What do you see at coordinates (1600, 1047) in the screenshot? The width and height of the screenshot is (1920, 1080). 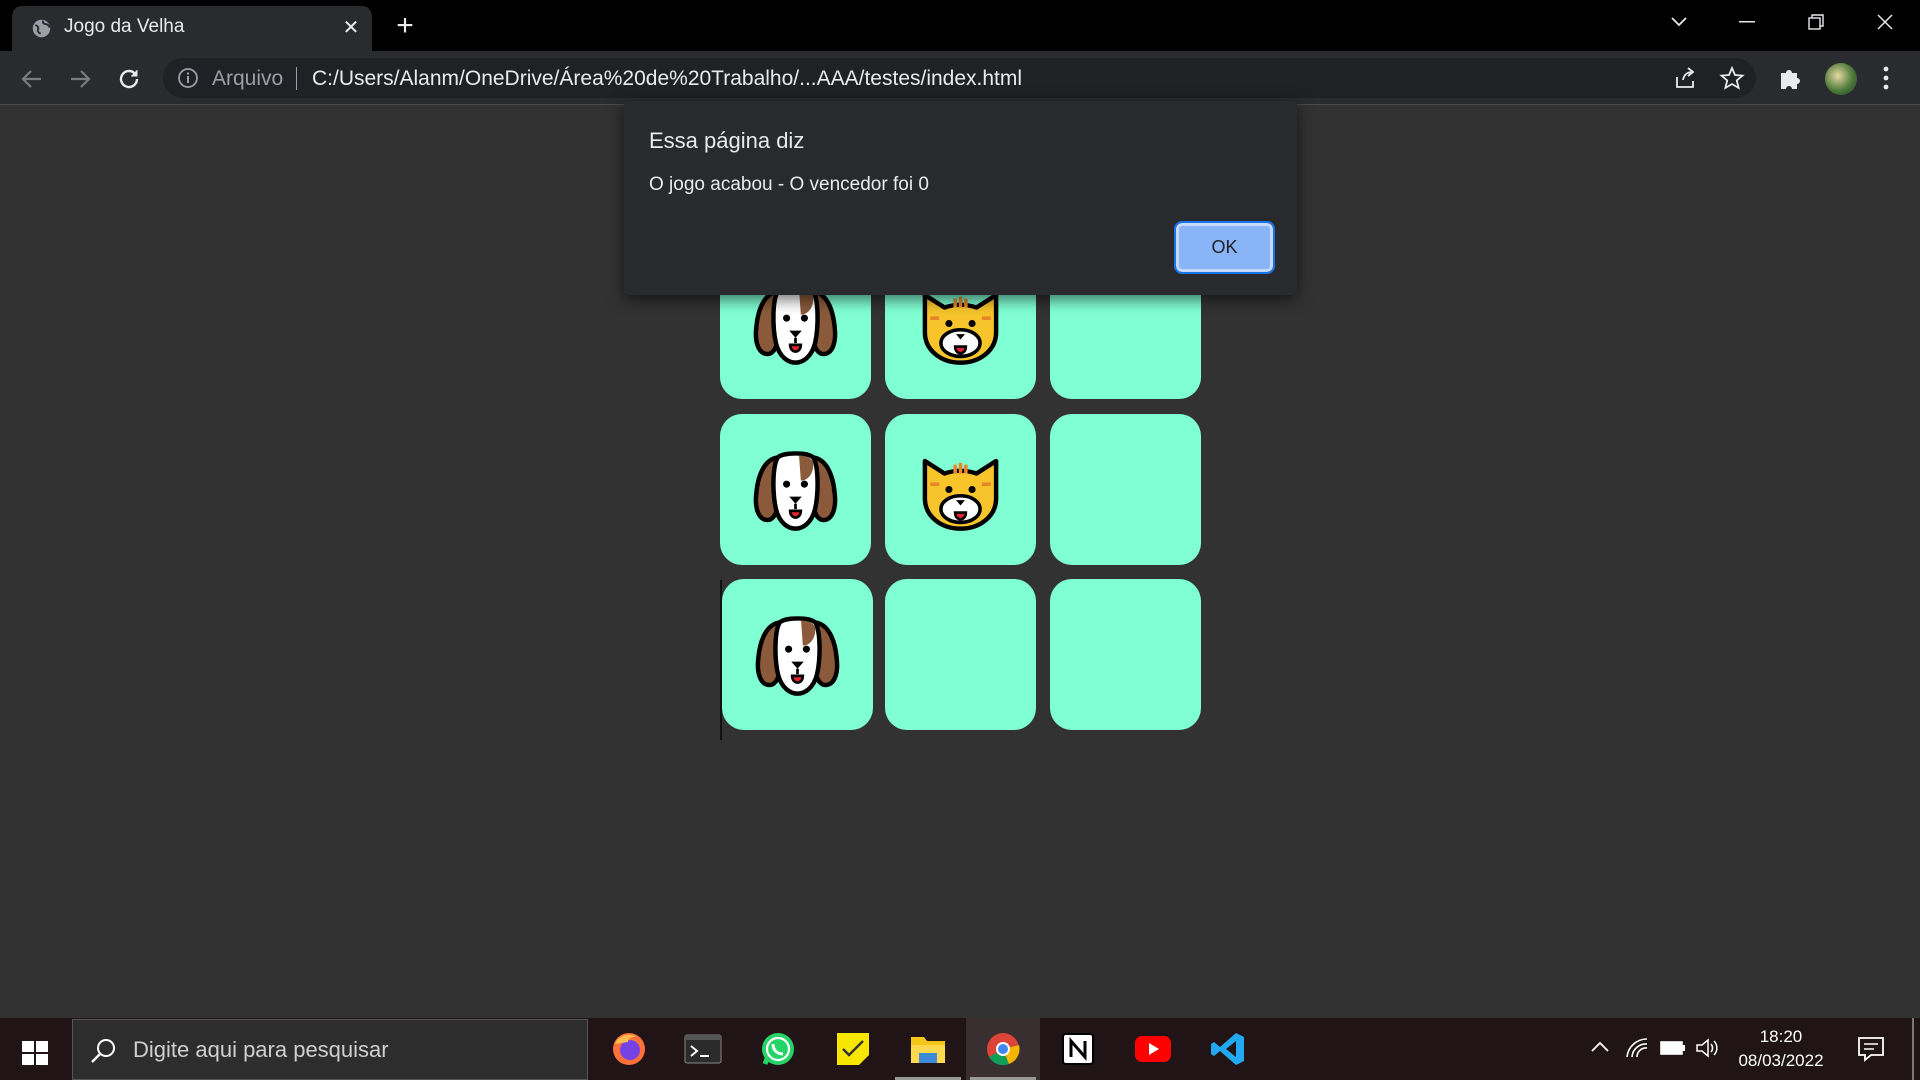 I see `chevron-up-icon` at bounding box center [1600, 1047].